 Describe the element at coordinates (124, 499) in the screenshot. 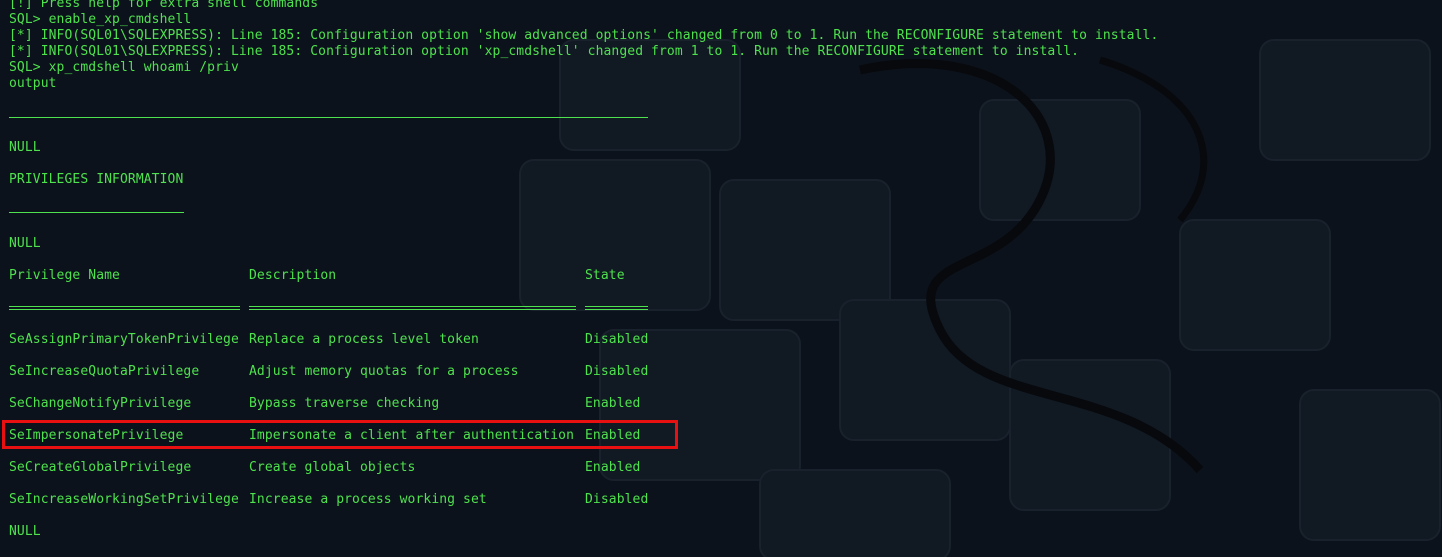

I see `privilege-name: SeIncreaseWorkingSetPrivilege` at that location.